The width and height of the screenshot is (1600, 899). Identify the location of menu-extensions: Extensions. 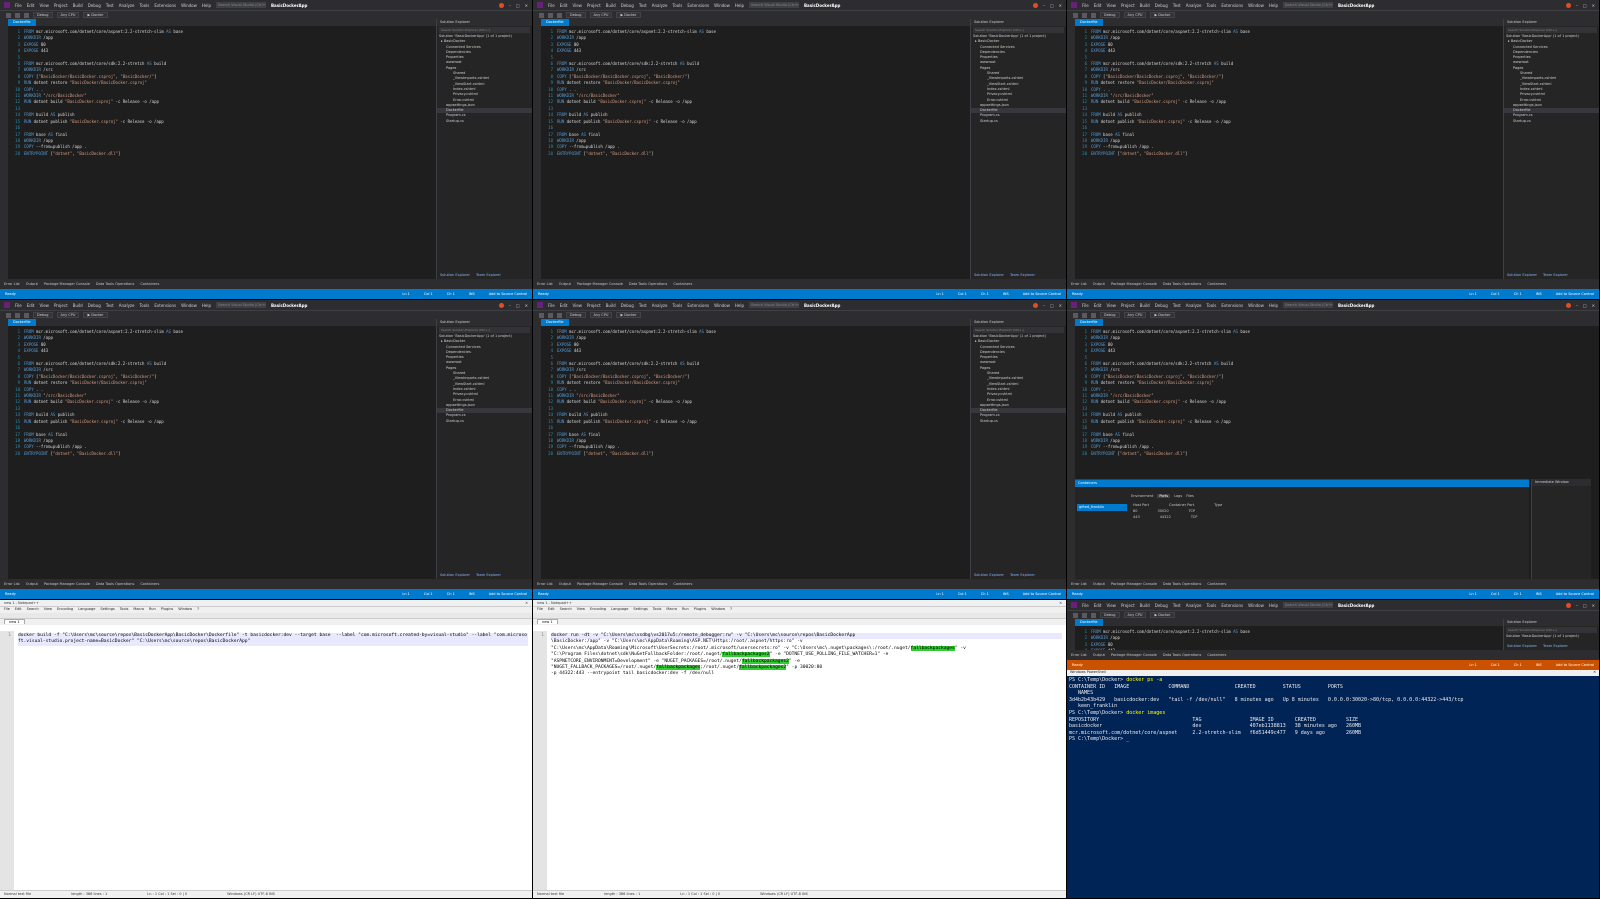
(165, 305).